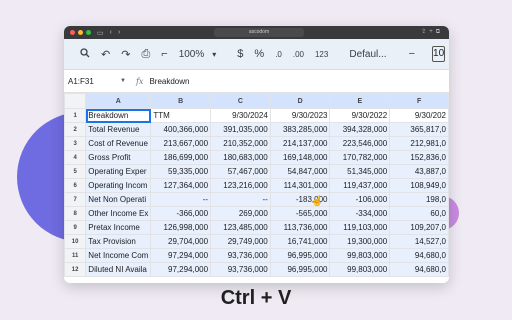 The height and width of the screenshot is (320, 512). What do you see at coordinates (419, 129) in the screenshot?
I see `table-cell: 365,817,0` at bounding box center [419, 129].